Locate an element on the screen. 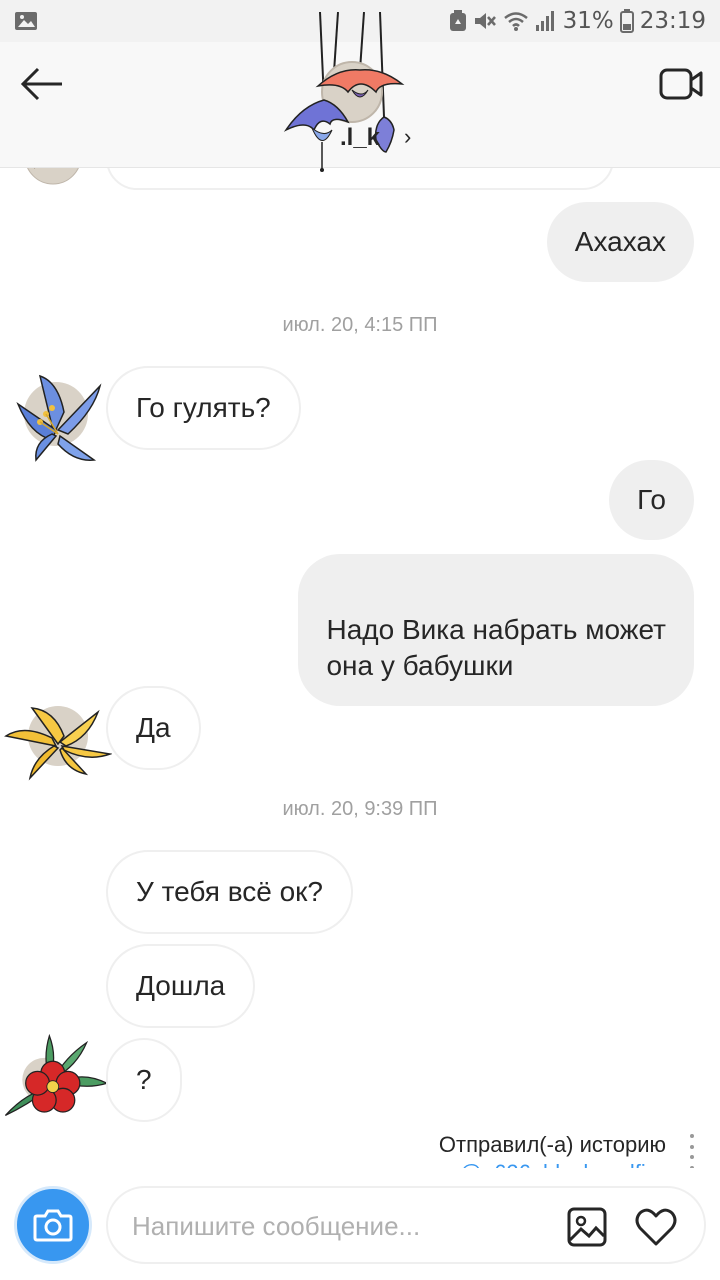 The height and width of the screenshot is (1280, 720). message-text: Го гулять? is located at coordinates (203, 407).